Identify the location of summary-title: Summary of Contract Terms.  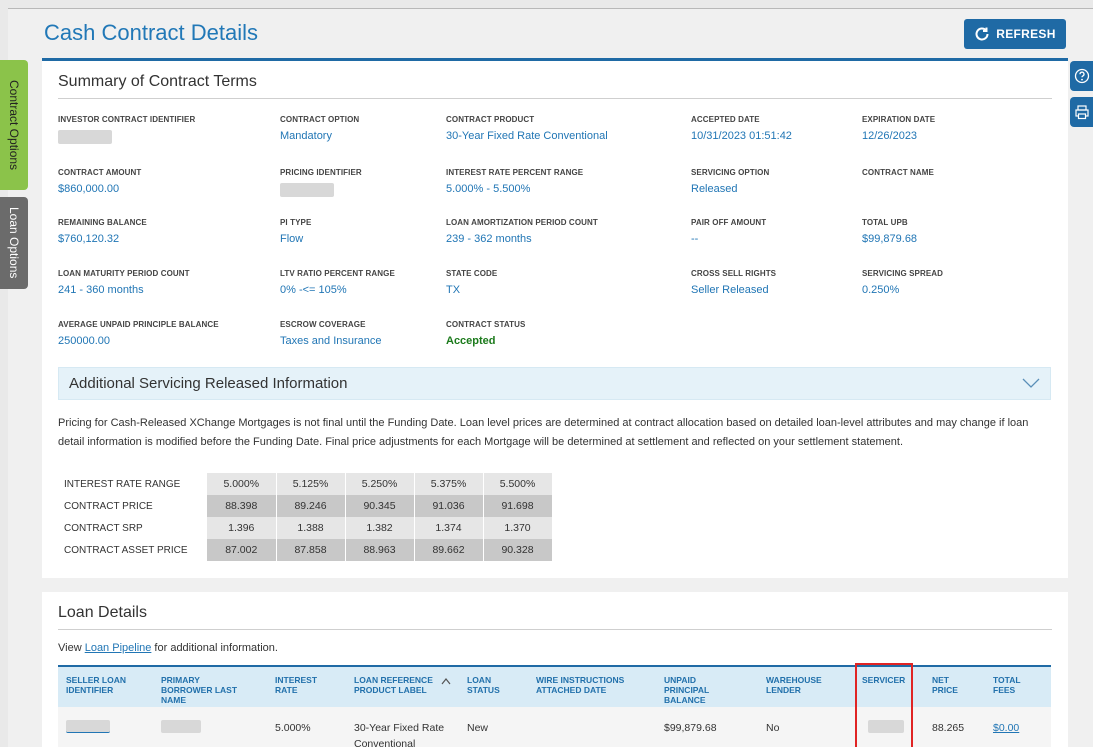
(157, 81).